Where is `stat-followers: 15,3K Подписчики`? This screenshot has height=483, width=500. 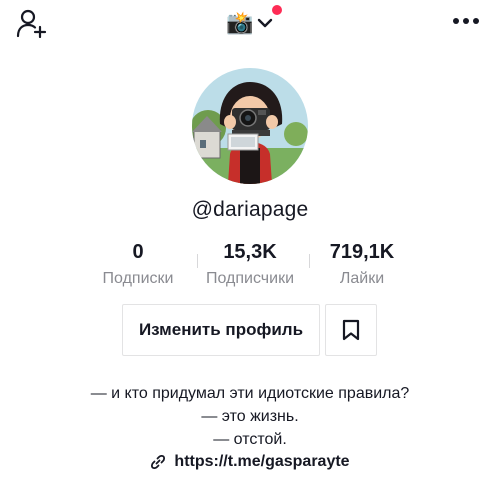
stat-followers: 15,3K Подписчики is located at coordinates (250, 264).